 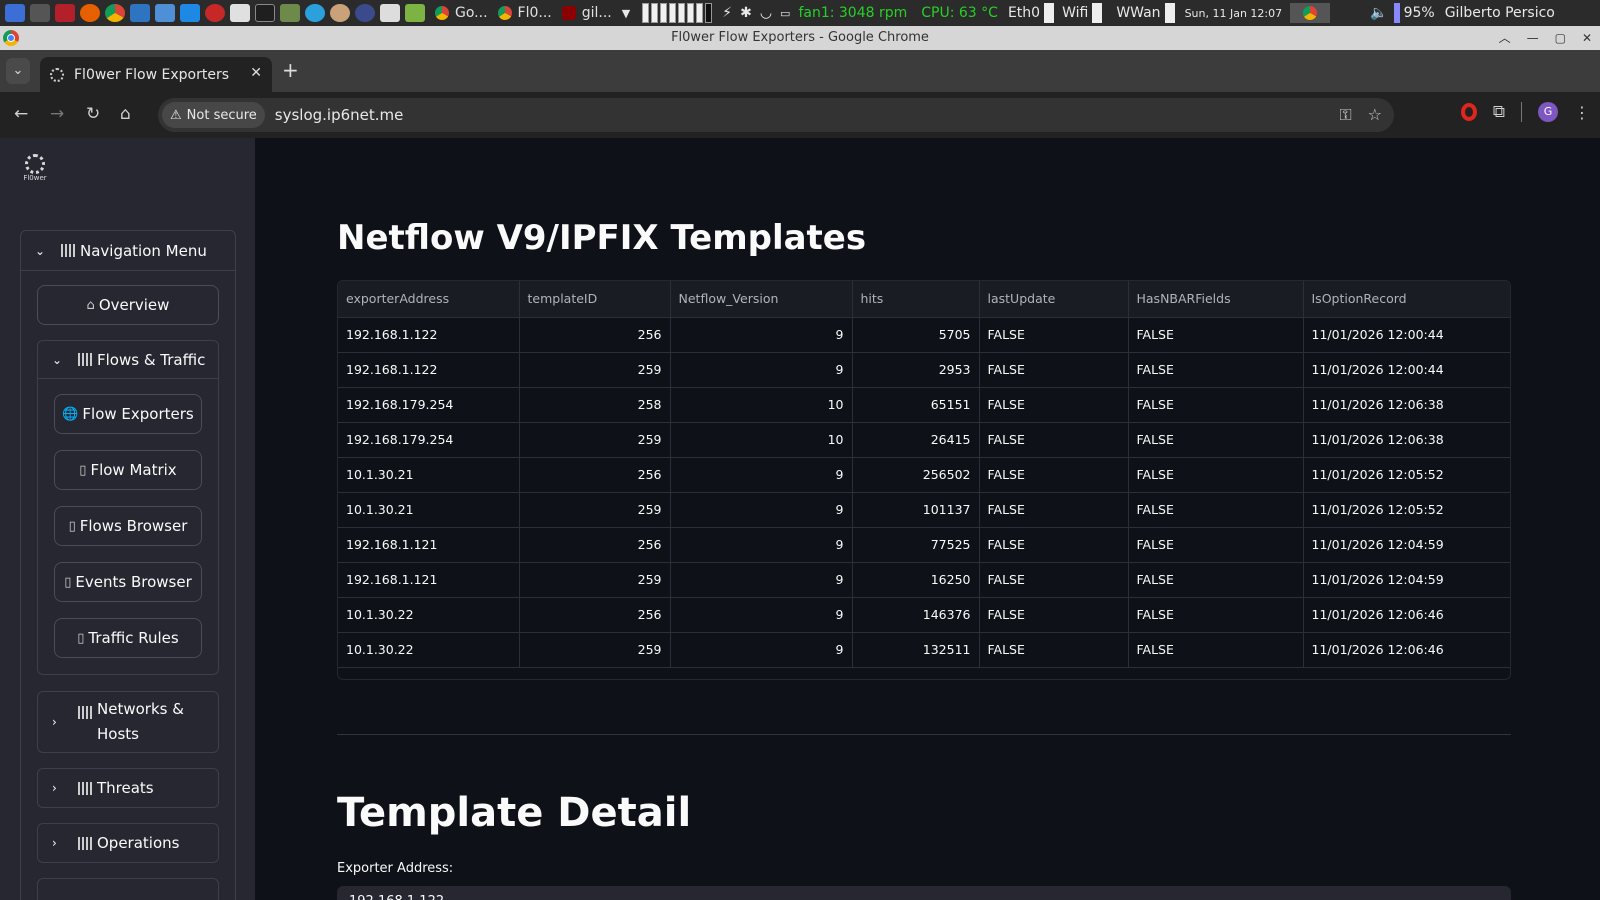 What do you see at coordinates (40, 13) in the screenshot?
I see `settings-app-icon` at bounding box center [40, 13].